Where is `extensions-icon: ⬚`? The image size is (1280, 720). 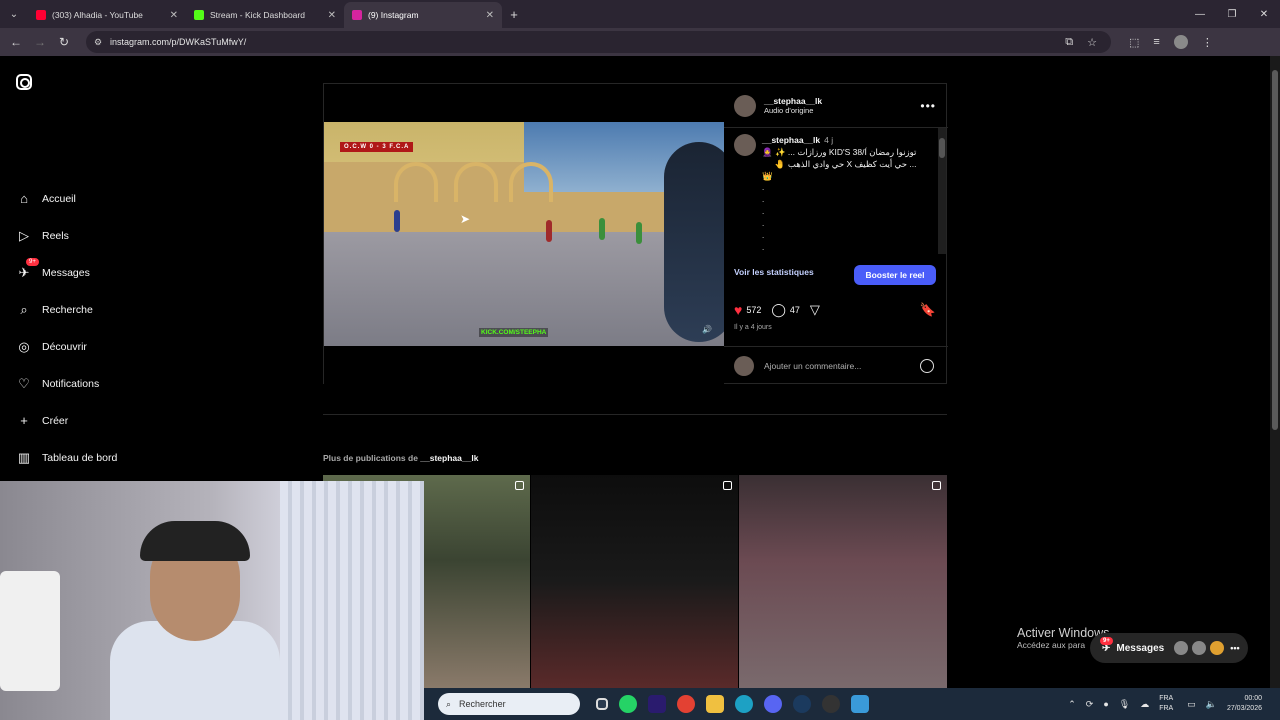 extensions-icon: ⬚ is located at coordinates (1134, 42).